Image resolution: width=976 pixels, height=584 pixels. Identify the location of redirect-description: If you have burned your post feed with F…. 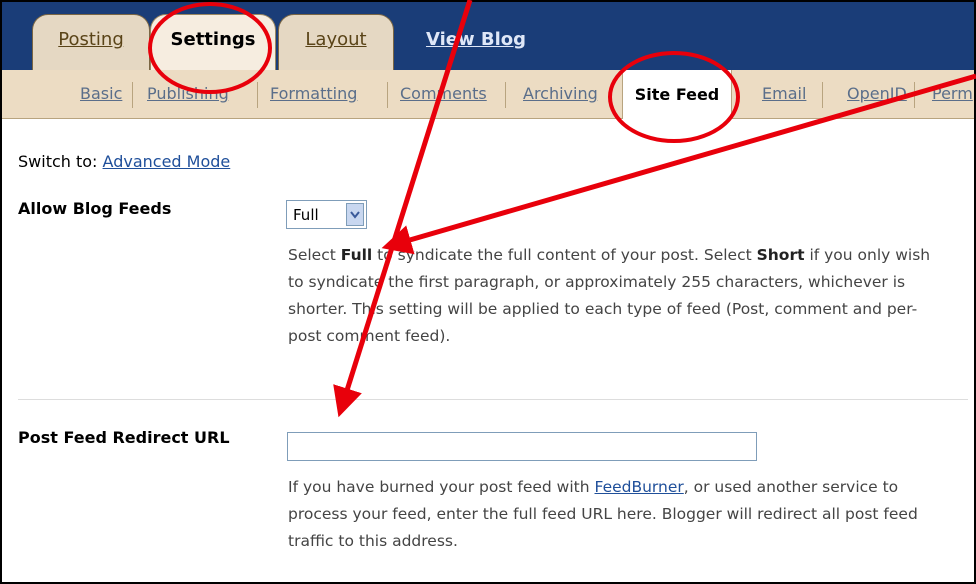
(618, 514).